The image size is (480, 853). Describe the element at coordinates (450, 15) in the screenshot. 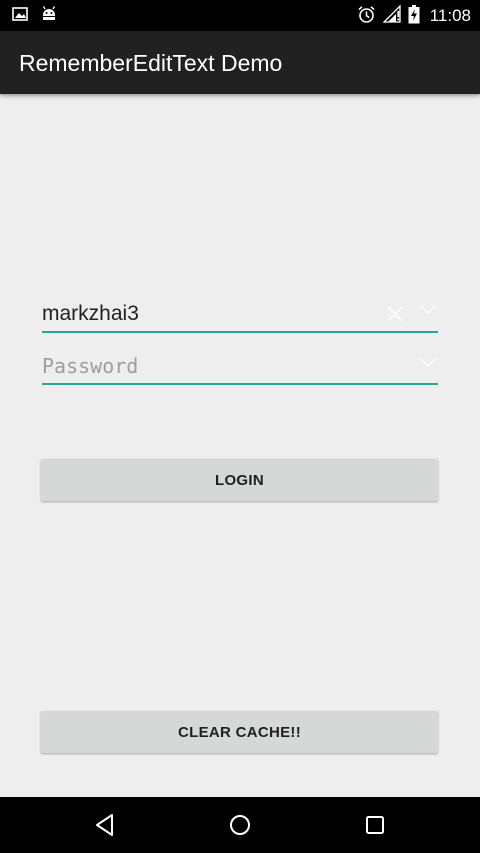

I see `status-time: 11:08` at that location.